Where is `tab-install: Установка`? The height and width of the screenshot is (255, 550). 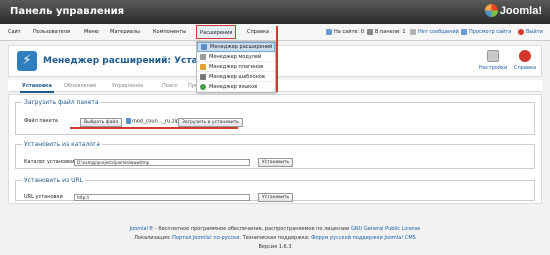
tab-install: Установка is located at coordinates (37, 88).